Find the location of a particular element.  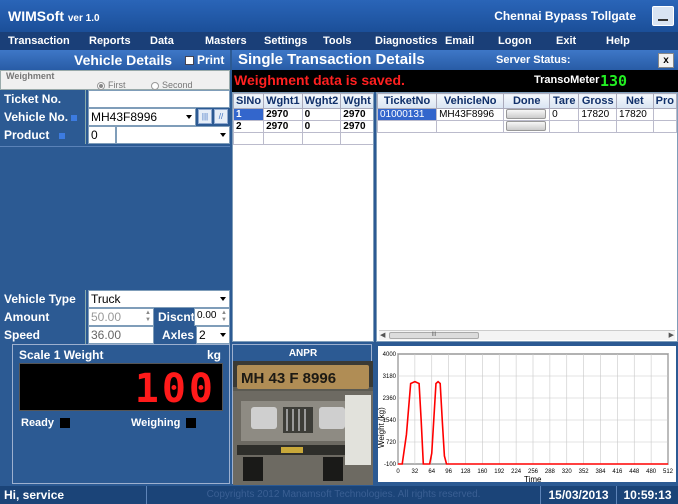

col-tare: Tare is located at coordinates (564, 101).